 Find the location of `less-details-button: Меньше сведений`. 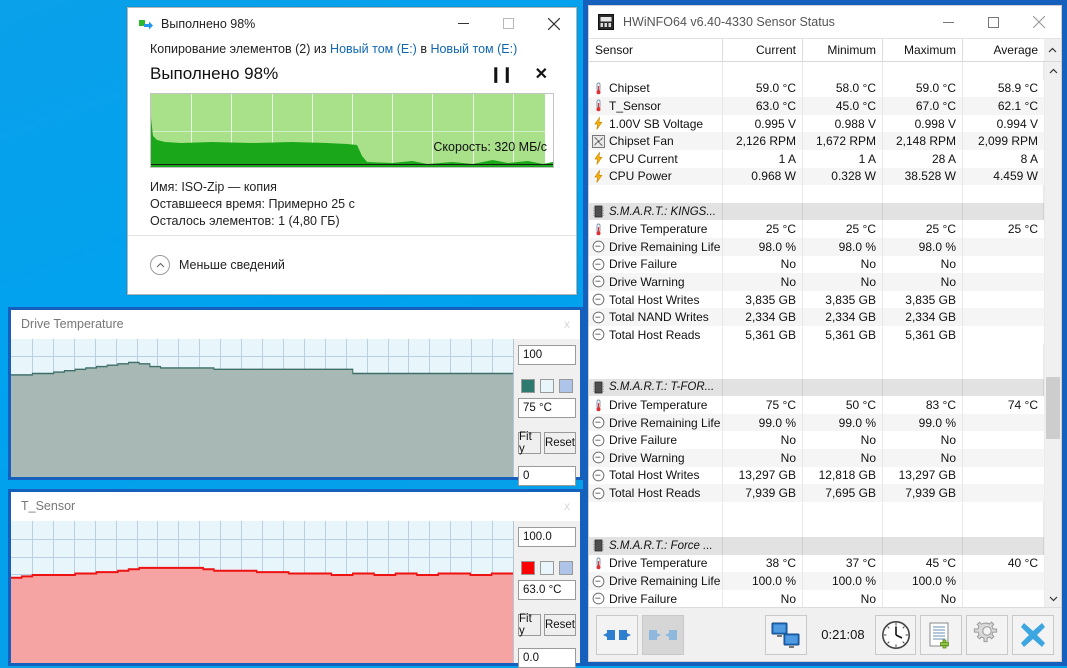

less-details-button: Меньше сведений is located at coordinates (232, 265).